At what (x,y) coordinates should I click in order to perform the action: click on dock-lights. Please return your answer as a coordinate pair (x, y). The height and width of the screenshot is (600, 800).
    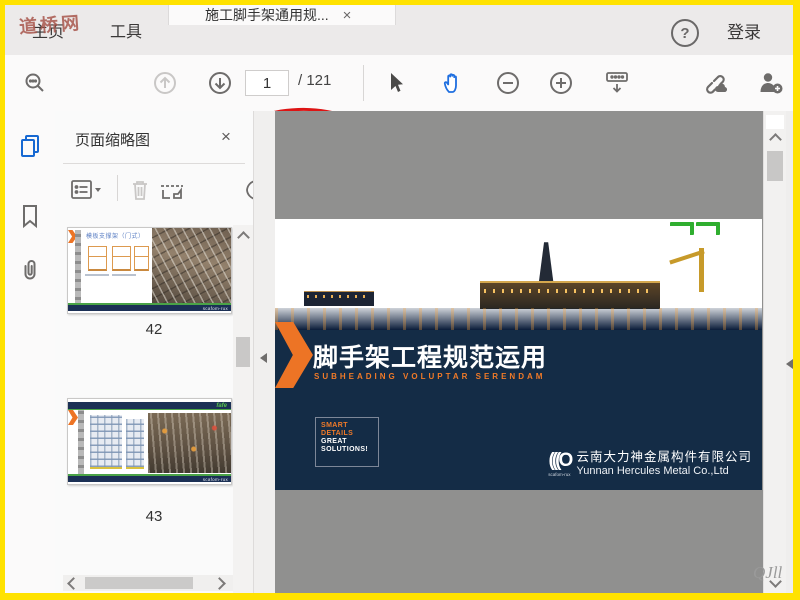
    Looking at the image, I should click on (338, 297).